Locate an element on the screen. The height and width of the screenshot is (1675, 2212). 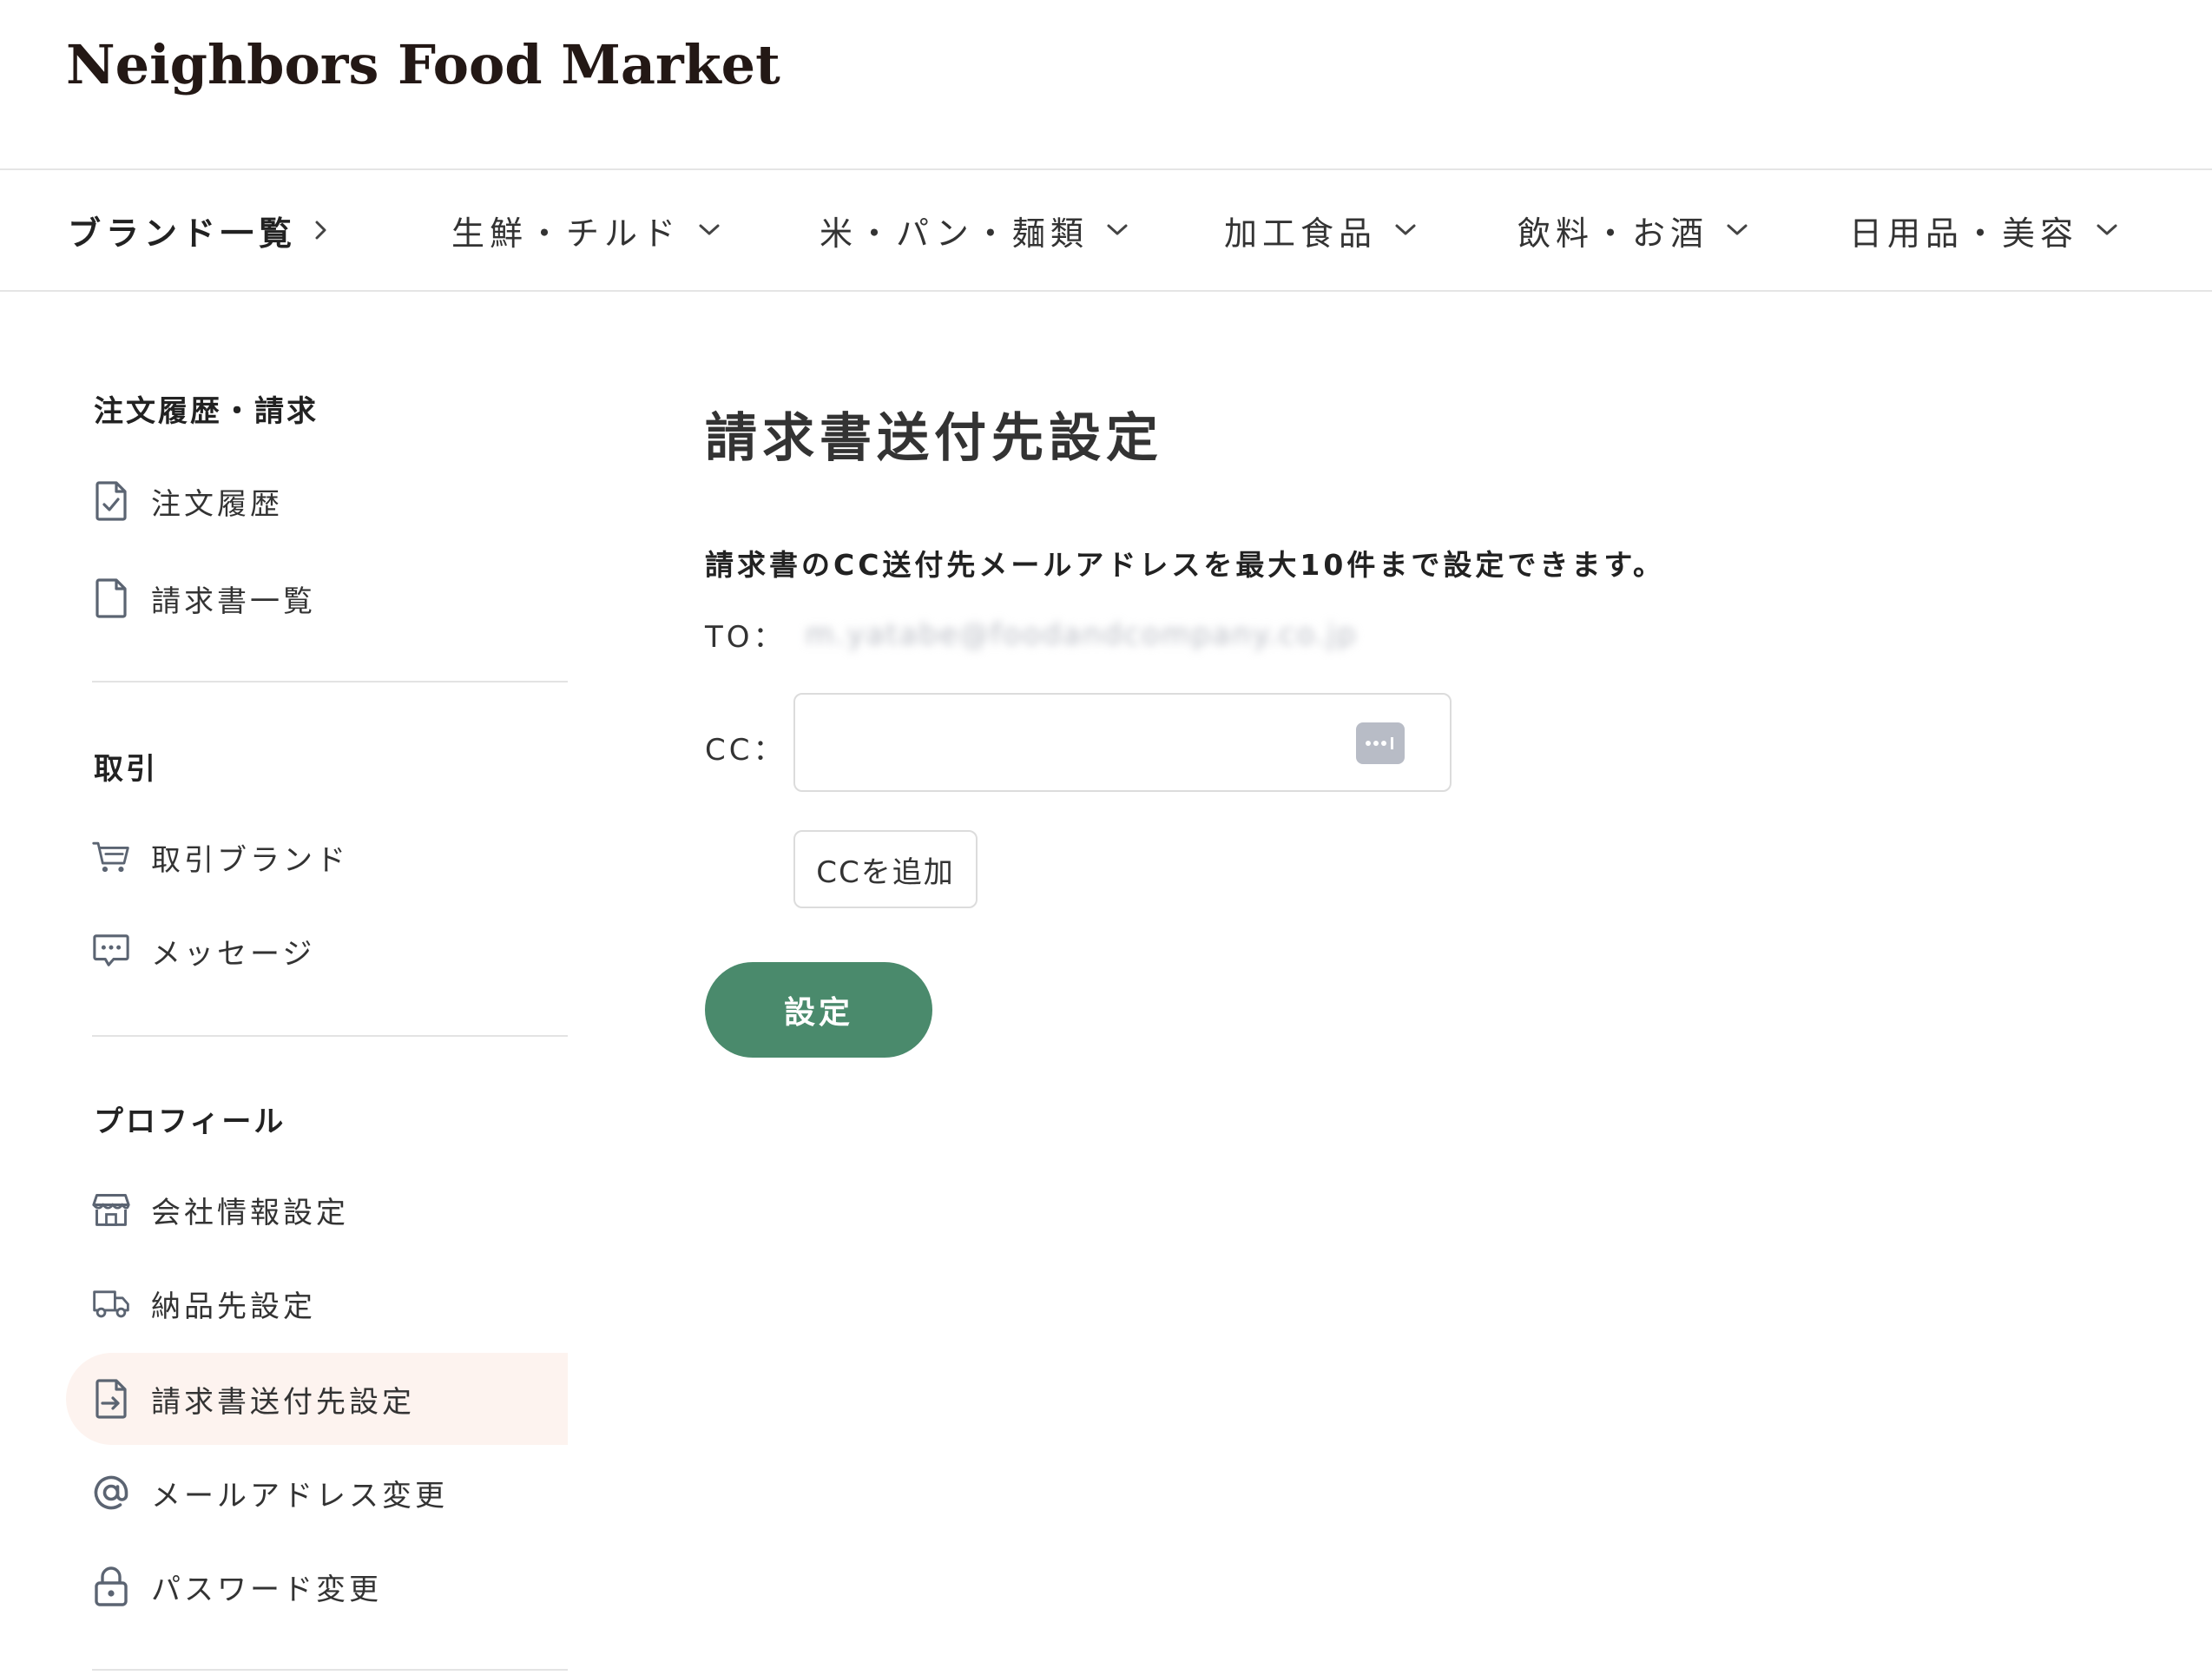
site-logo: Neighbors Food Market is located at coordinates (423, 64).